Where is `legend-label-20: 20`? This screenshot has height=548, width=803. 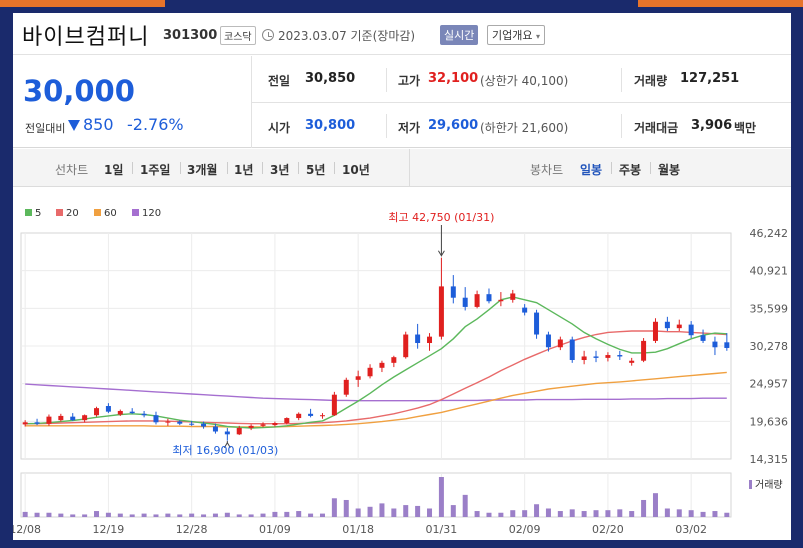
legend-label-20: 20 is located at coordinates (72, 213).